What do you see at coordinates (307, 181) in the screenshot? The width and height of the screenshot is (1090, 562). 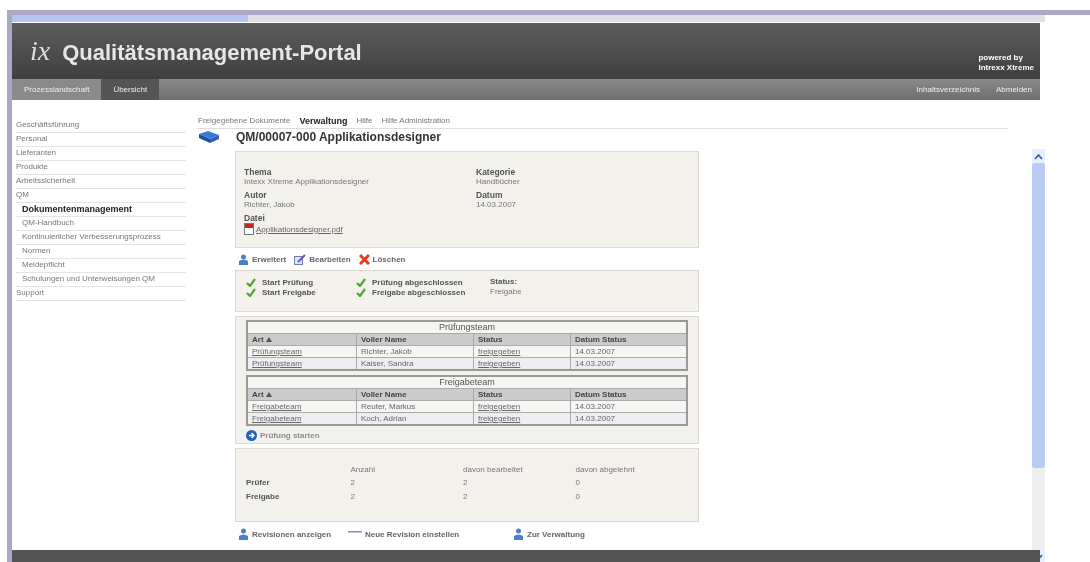 I see `field-value: Intexx Xtreme Applikationsdesigner` at bounding box center [307, 181].